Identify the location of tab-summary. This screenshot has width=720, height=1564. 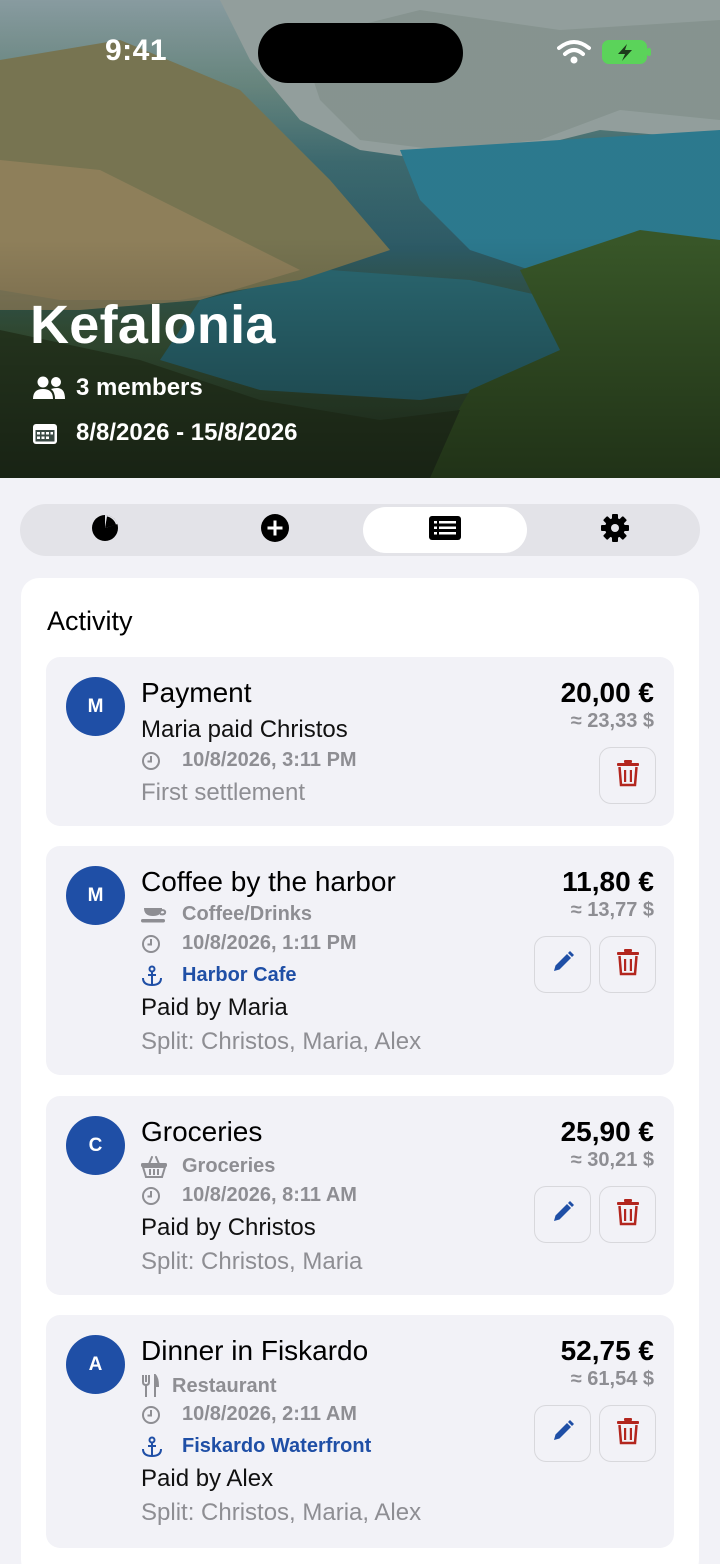
(105, 530).